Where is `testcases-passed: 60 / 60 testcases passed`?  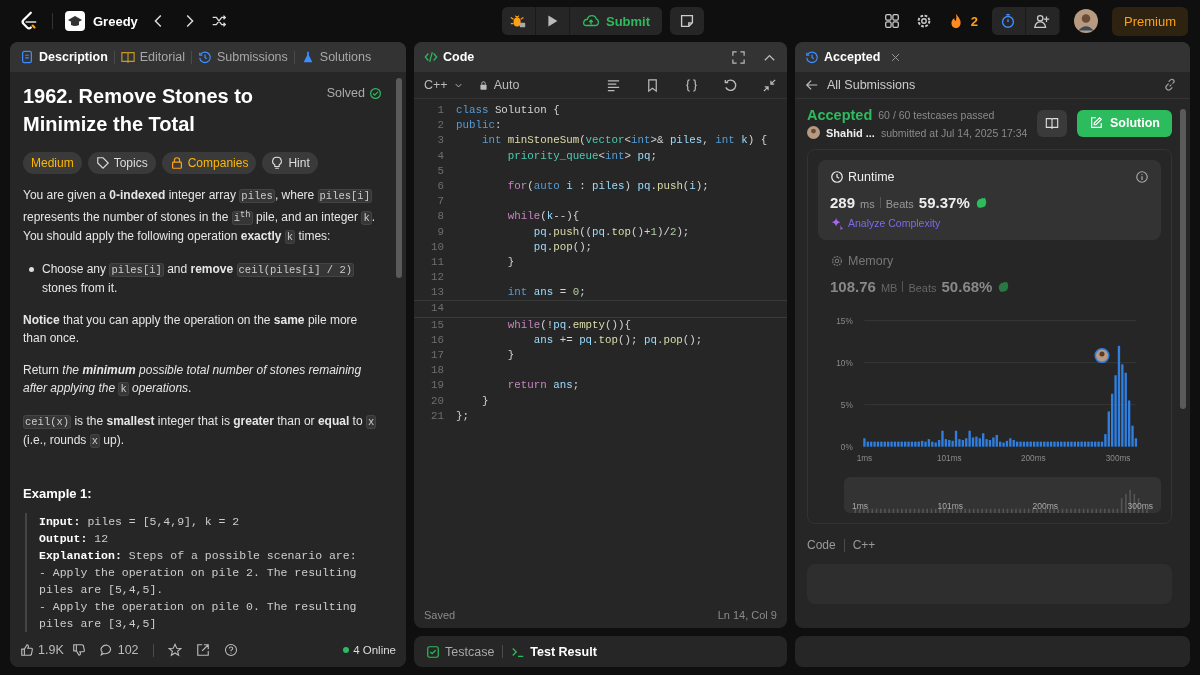
testcases-passed: 60 / 60 testcases passed is located at coordinates (936, 115).